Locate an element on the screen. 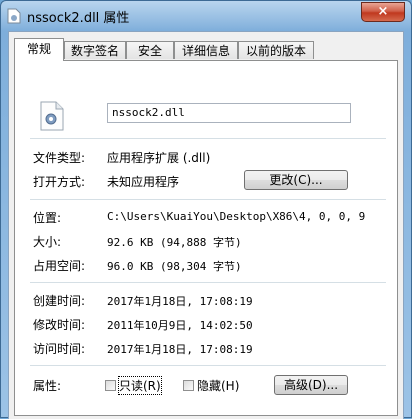 The width and height of the screenshot is (412, 419). close-icon: × is located at coordinates (383, 11).